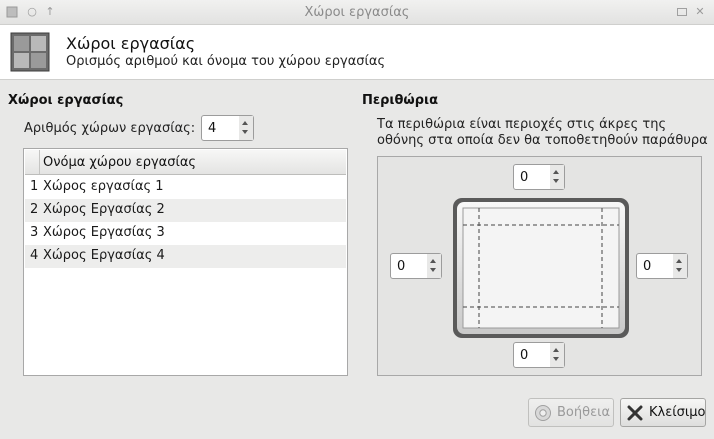  I want to click on right-margin-input, so click(655, 266).